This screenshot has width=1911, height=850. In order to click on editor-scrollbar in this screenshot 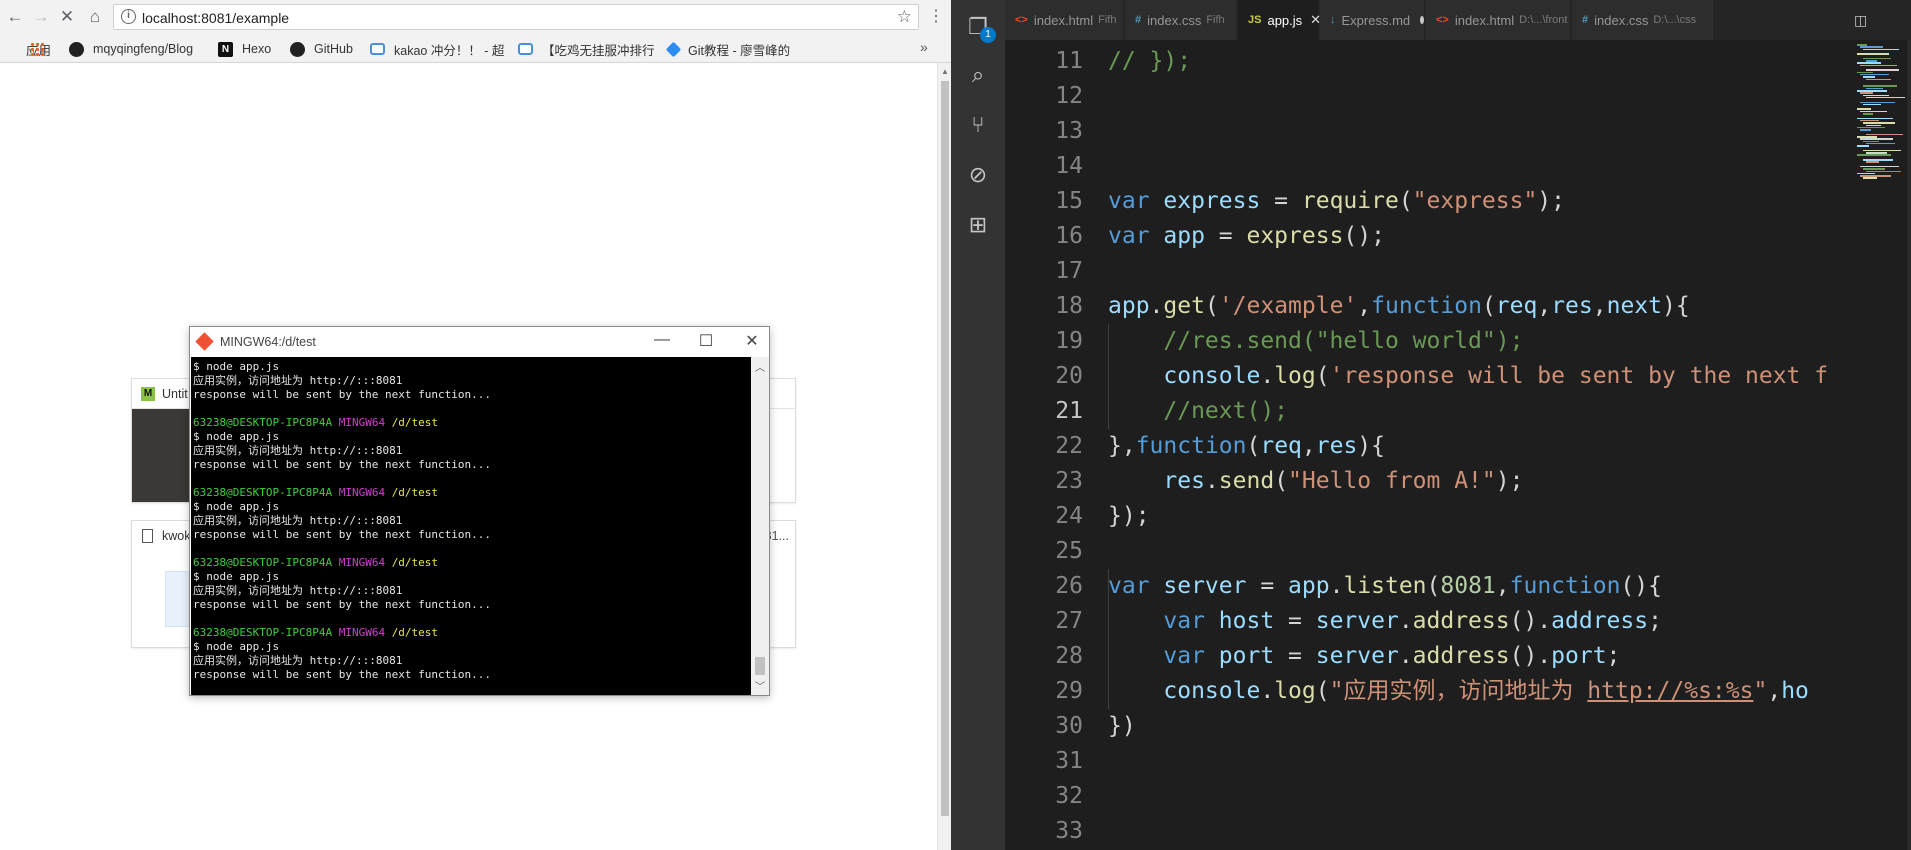, I will do `click(1909, 445)`.